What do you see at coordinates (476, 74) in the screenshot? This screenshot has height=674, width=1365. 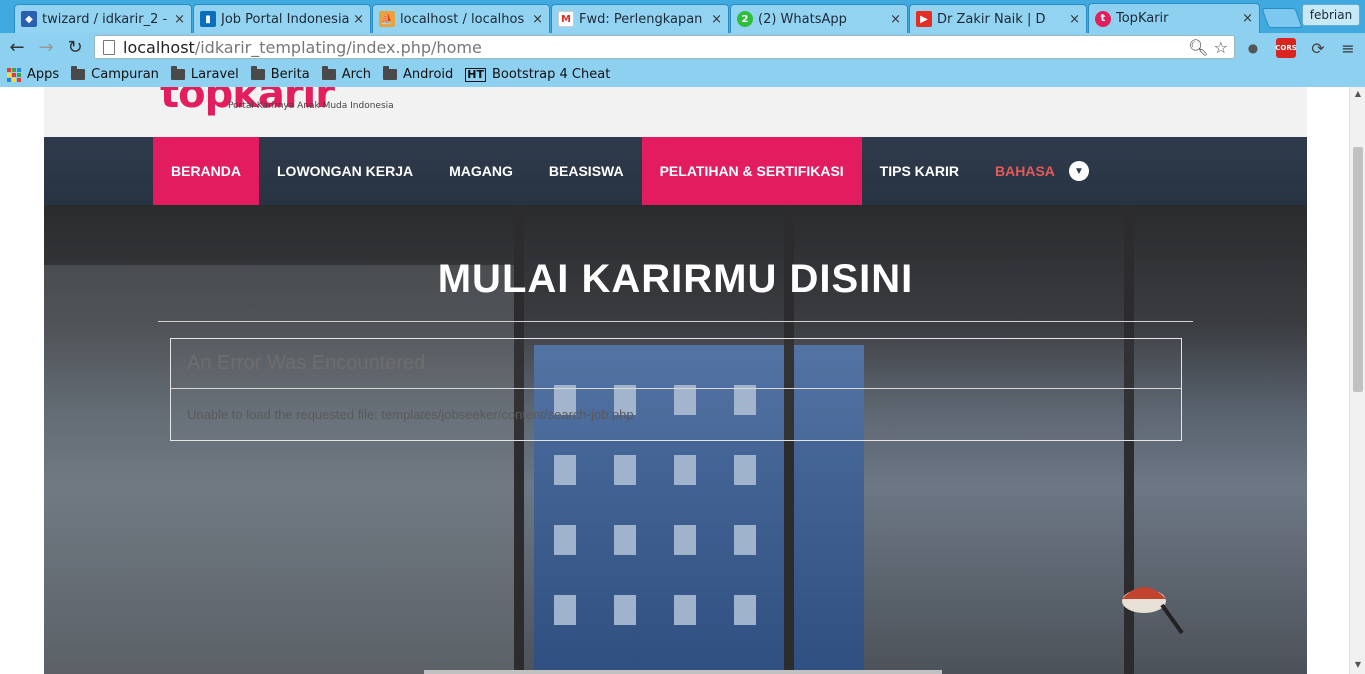 I see `ht-icon: HT` at bounding box center [476, 74].